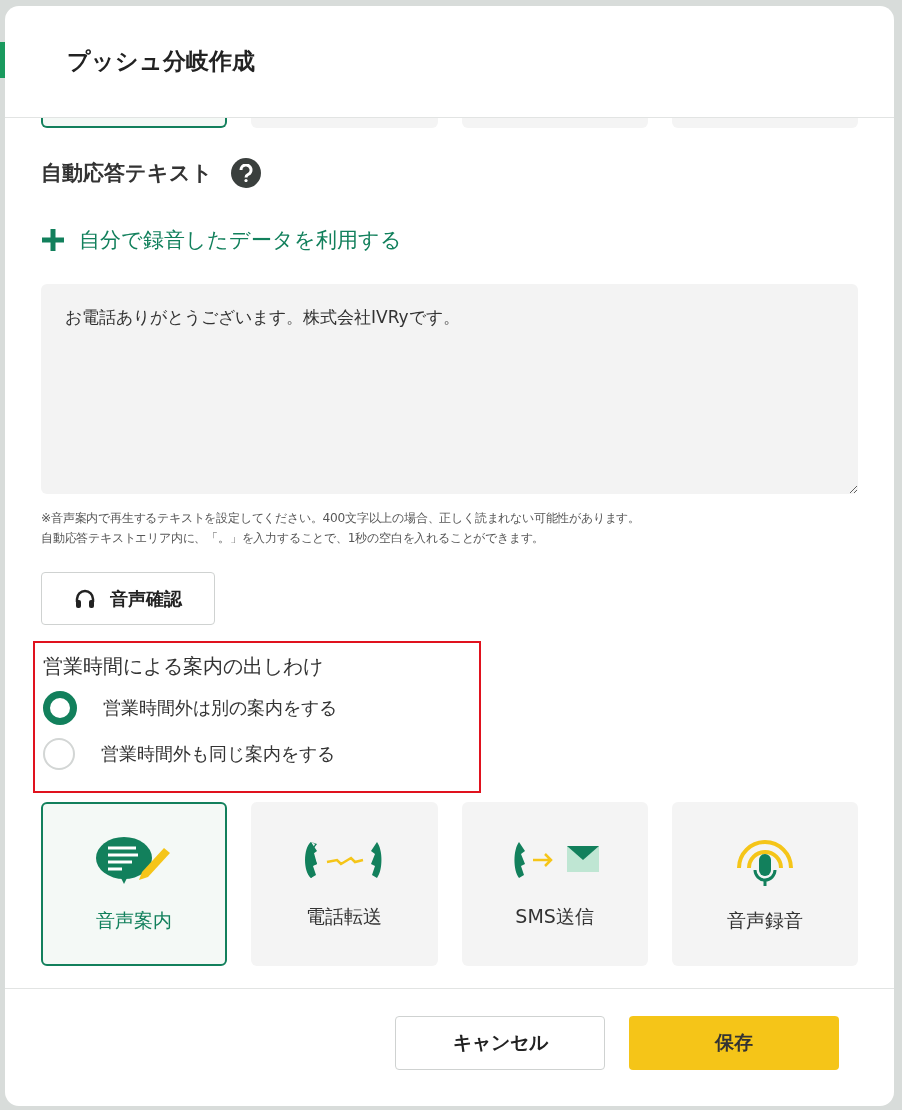 Image resolution: width=902 pixels, height=1110 pixels. I want to click on dialog-title: プッシュ分岐作成, so click(161, 61).